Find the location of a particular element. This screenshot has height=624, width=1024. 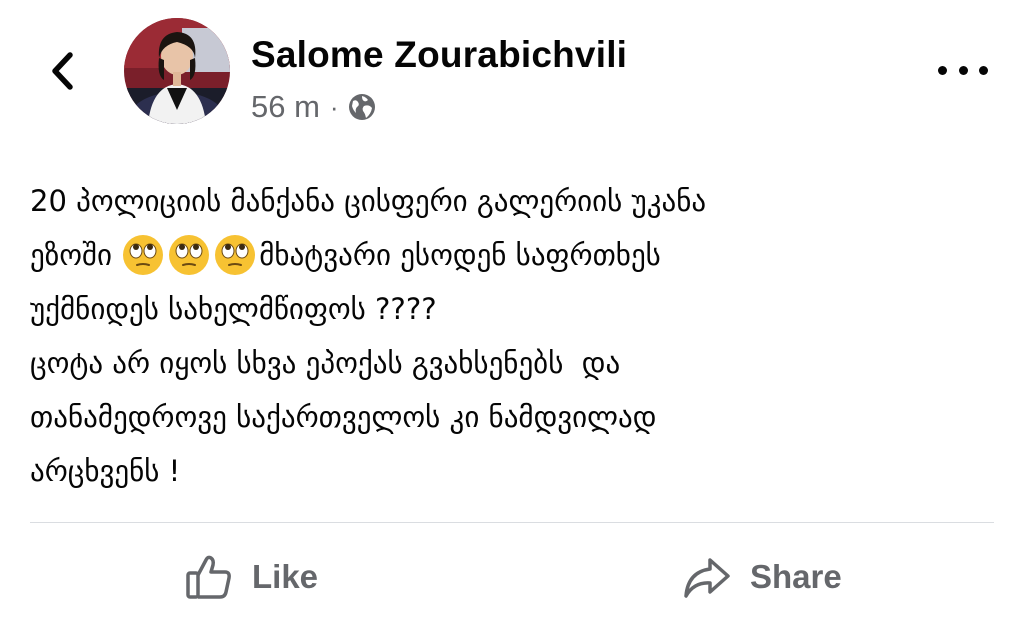

post-line: თანამედროვე საქართველოს კი ნამდვილად is located at coordinates (343, 417).